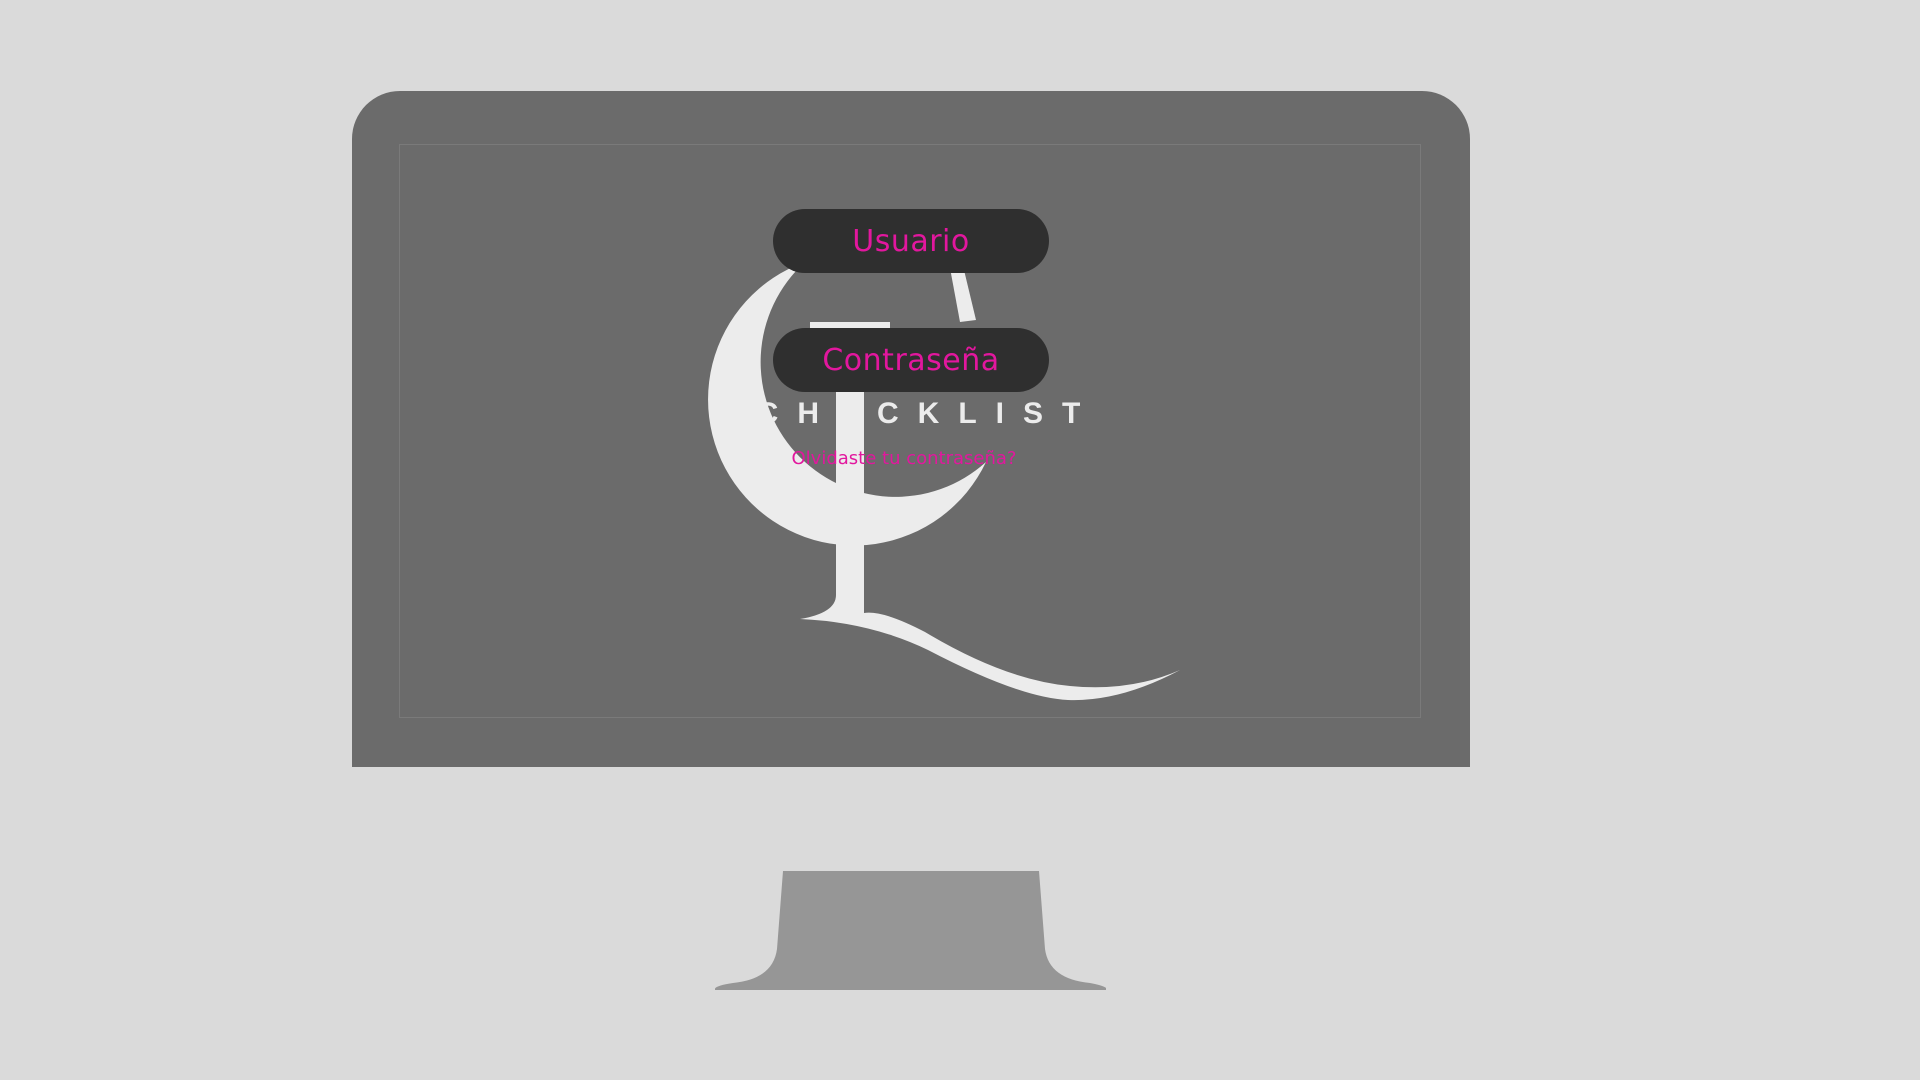 Image resolution: width=1920 pixels, height=1080 pixels. I want to click on monitor-stand, so click(910, 930).